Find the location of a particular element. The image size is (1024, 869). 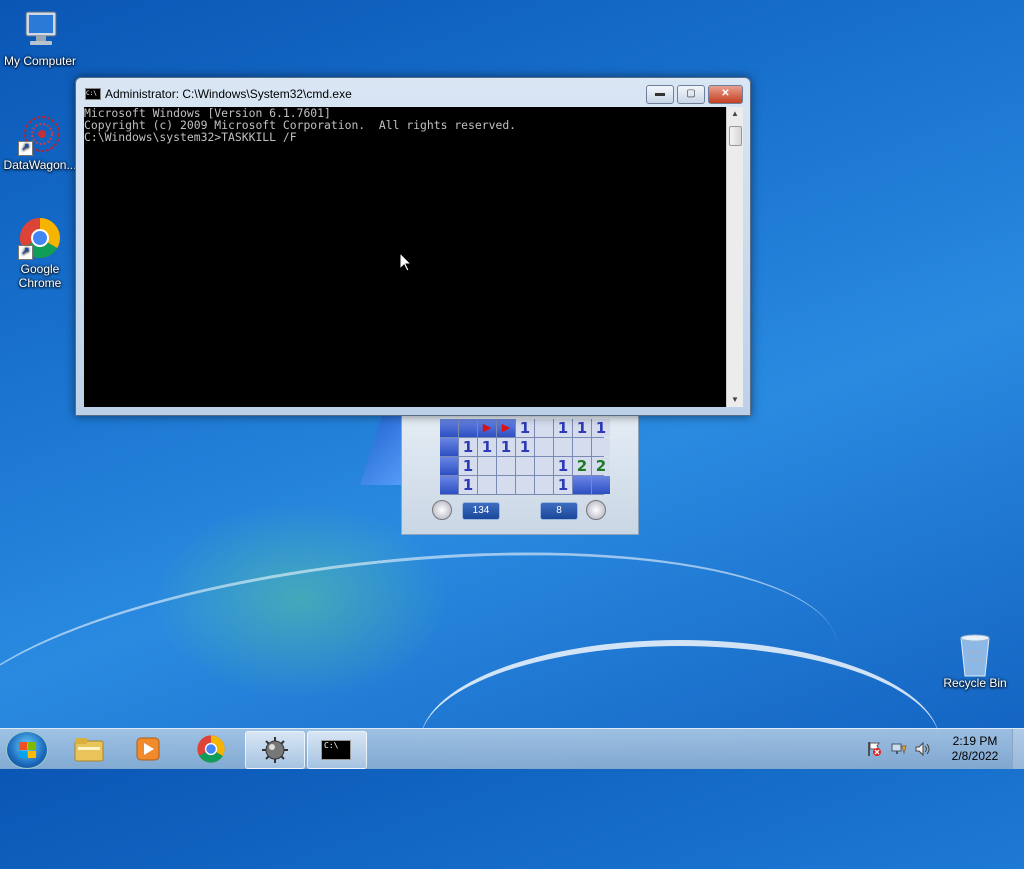

mines-counter: 8 is located at coordinates (559, 511).